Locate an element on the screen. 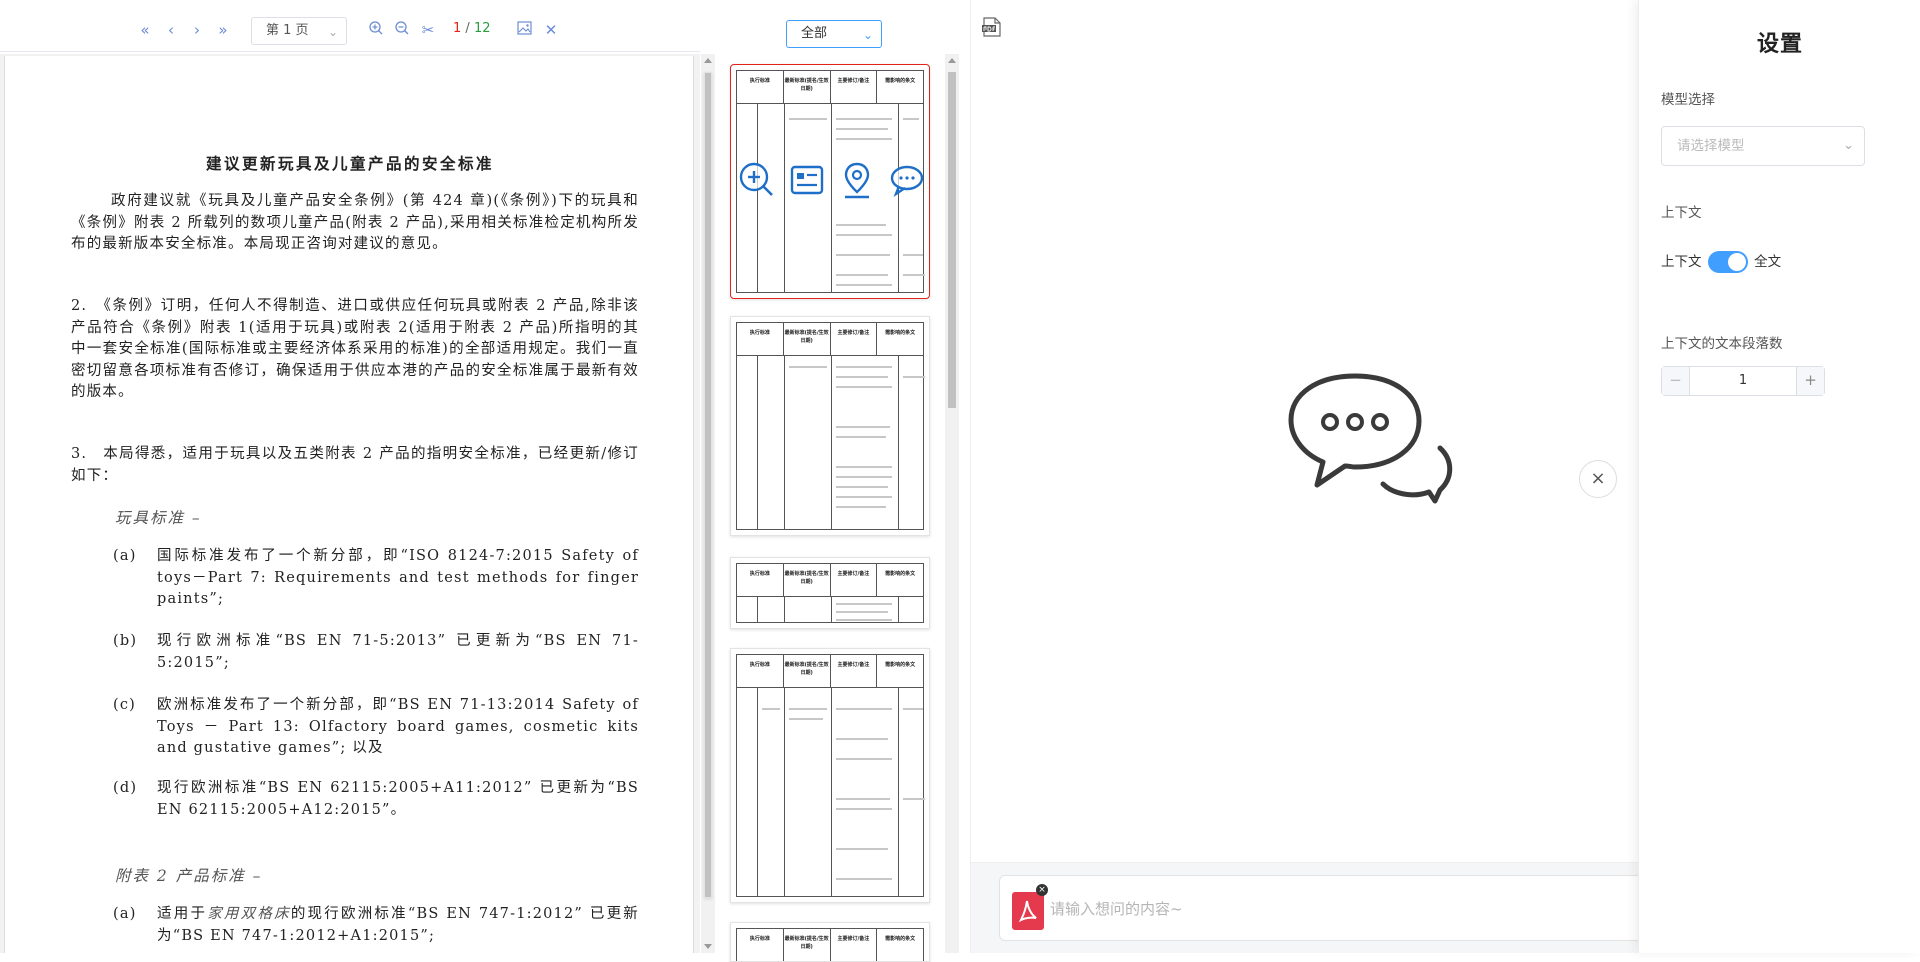  page-thumbnail-5: 执行标准 最新标准(提名/生效日期) 主要修订/备注 需影响的条文 is located at coordinates (830, 942).